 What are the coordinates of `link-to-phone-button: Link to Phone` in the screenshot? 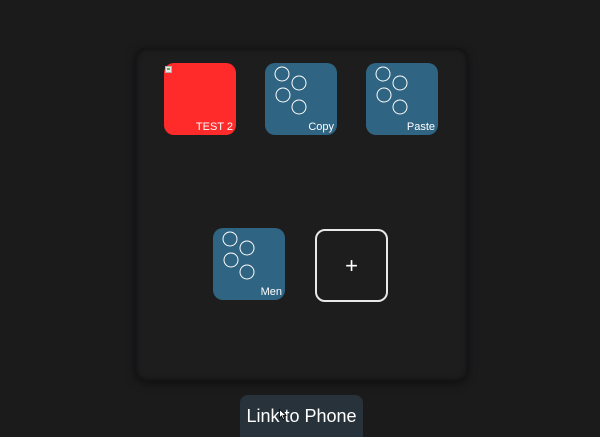 It's located at (301, 416).